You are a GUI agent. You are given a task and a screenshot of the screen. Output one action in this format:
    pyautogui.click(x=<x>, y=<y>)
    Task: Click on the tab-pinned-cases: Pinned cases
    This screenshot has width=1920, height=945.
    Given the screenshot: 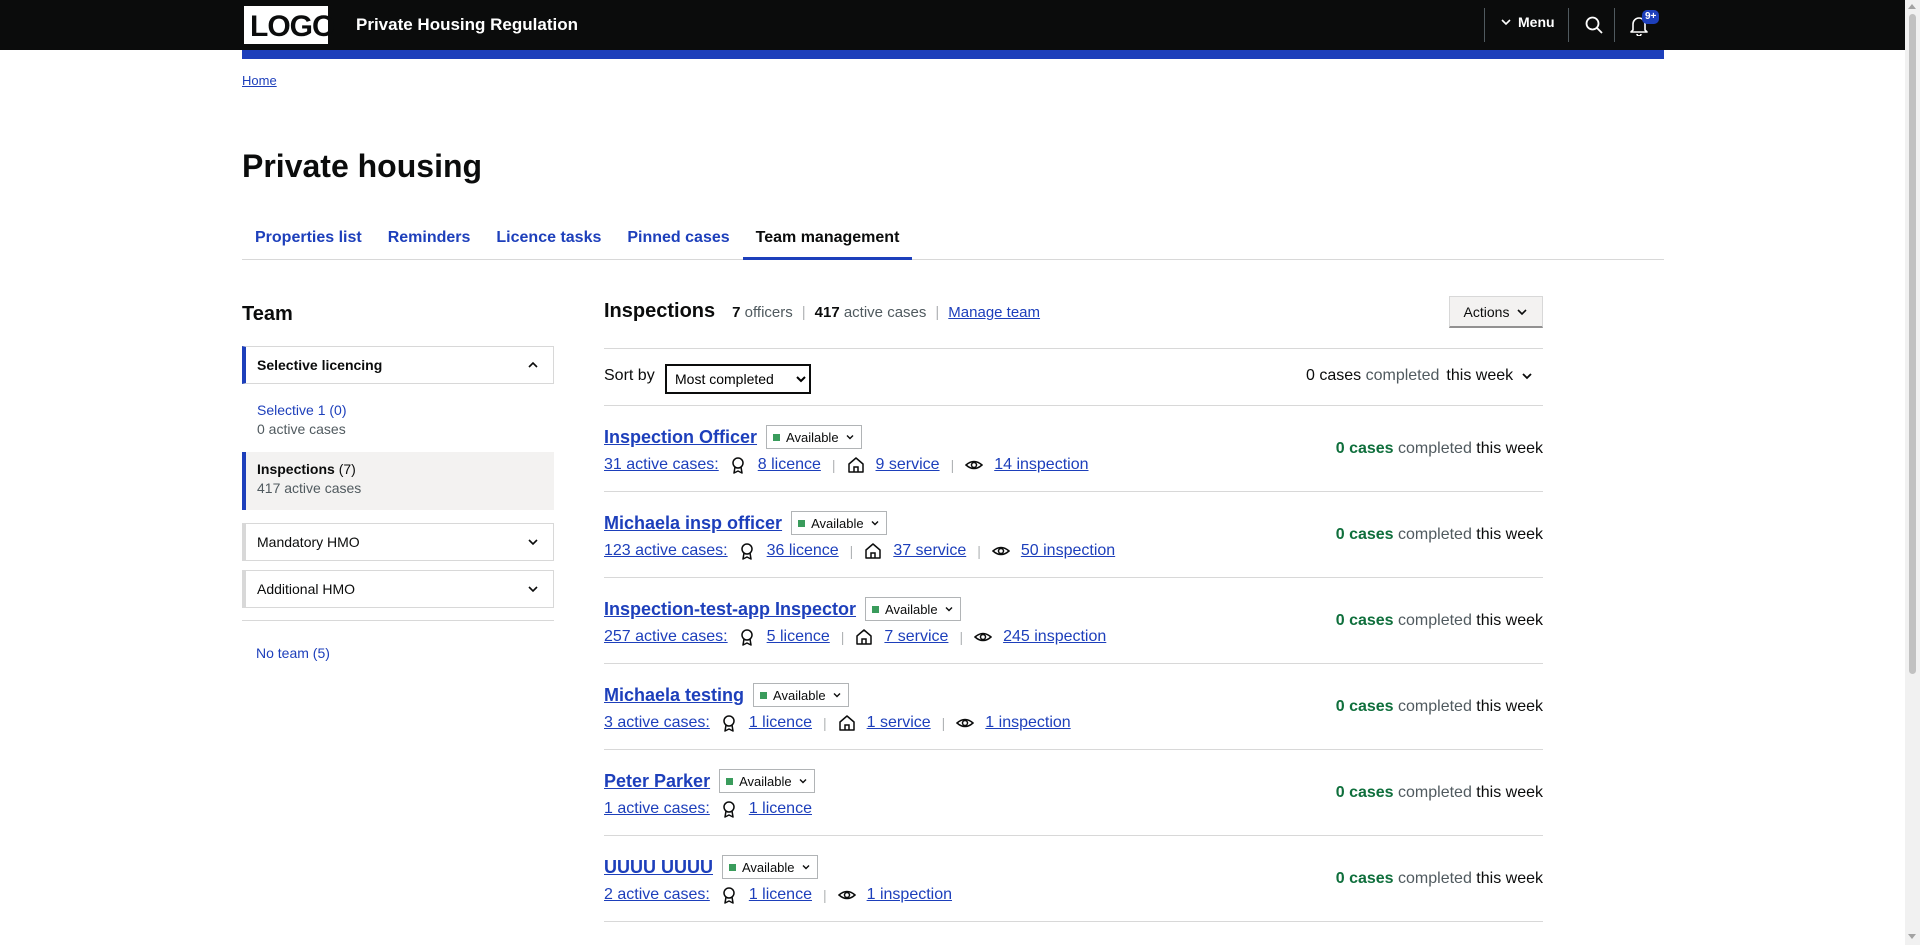 What is the action you would take?
    pyautogui.click(x=678, y=243)
    